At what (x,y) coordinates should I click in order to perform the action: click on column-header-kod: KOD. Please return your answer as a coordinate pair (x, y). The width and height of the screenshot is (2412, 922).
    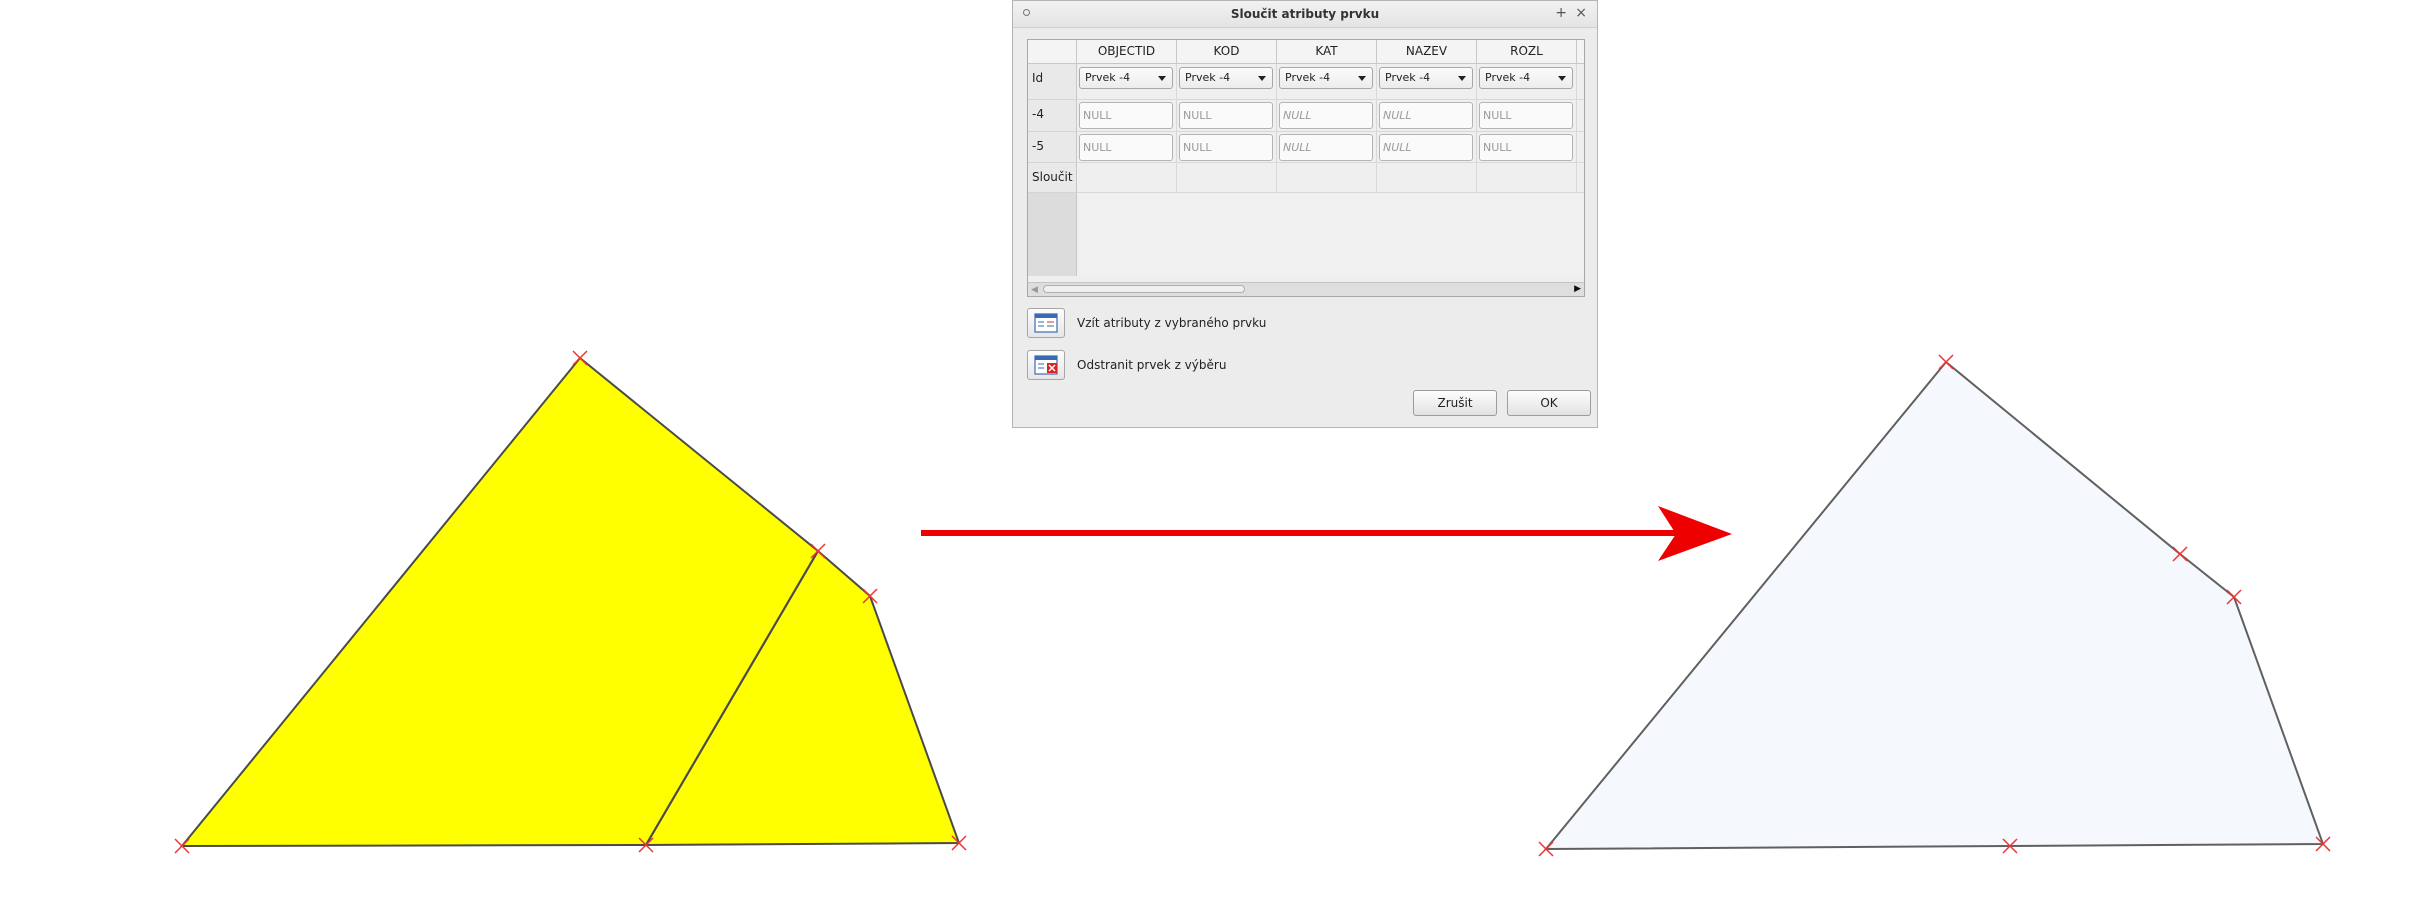
    Looking at the image, I should click on (1227, 52).